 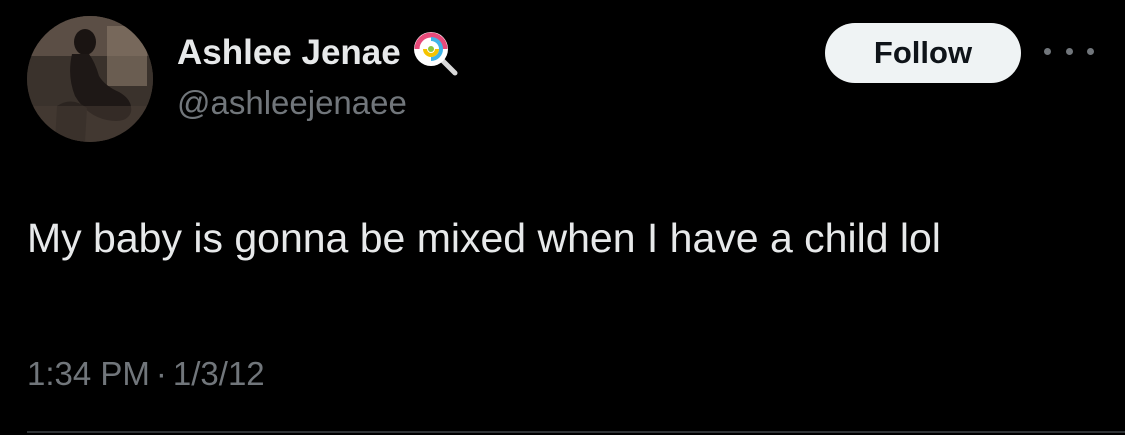 What do you see at coordinates (88, 373) in the screenshot?
I see `tweet-time: 1:34 PM` at bounding box center [88, 373].